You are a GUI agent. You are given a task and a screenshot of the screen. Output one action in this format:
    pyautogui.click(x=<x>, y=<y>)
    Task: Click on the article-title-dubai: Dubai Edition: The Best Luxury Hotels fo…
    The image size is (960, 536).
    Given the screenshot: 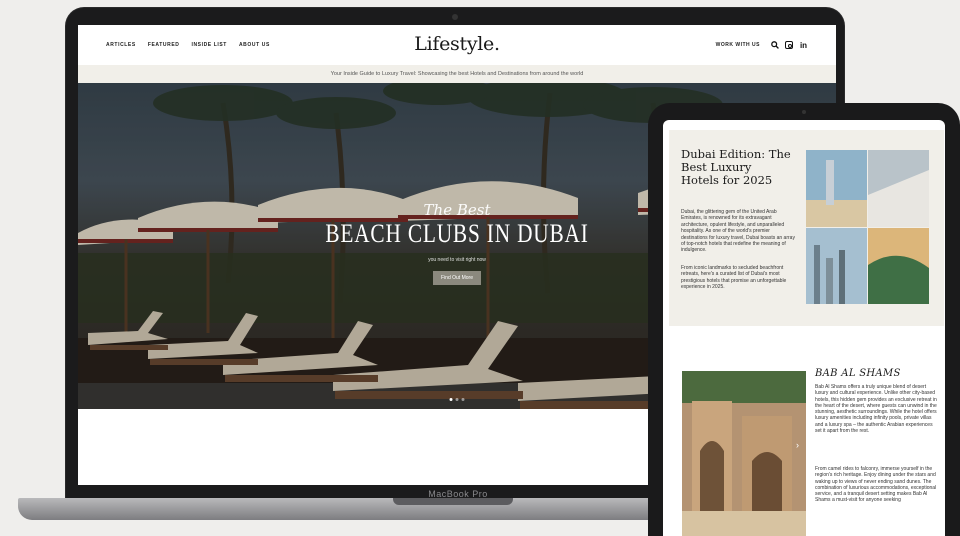 What is the action you would take?
    pyautogui.click(x=736, y=167)
    